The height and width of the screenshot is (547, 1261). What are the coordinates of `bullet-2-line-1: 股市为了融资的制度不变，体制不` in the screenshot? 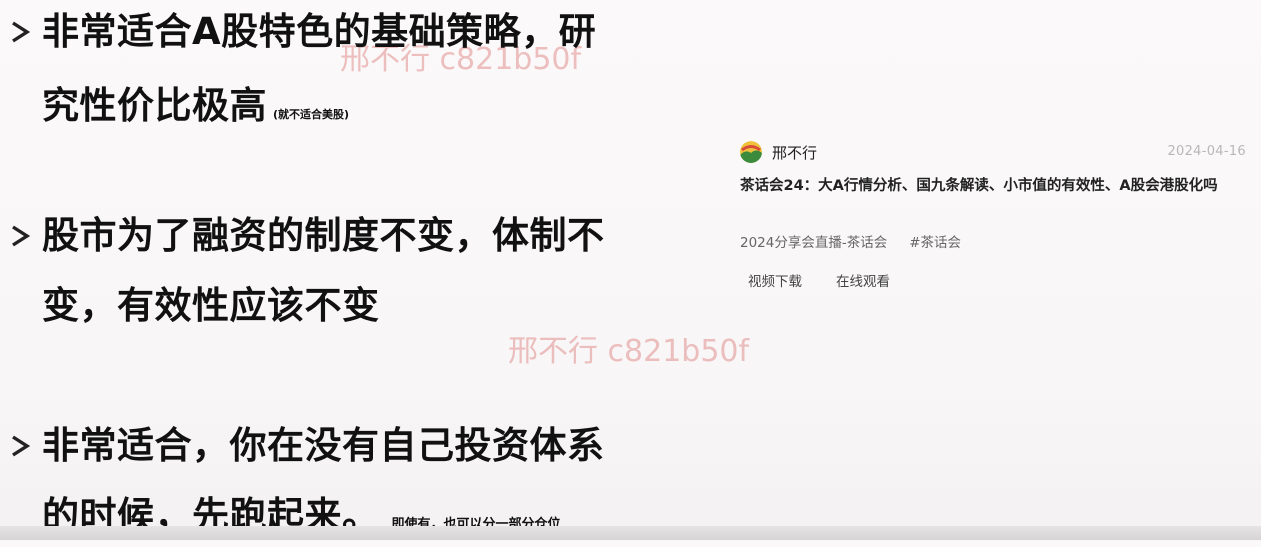 It's located at (323, 235).